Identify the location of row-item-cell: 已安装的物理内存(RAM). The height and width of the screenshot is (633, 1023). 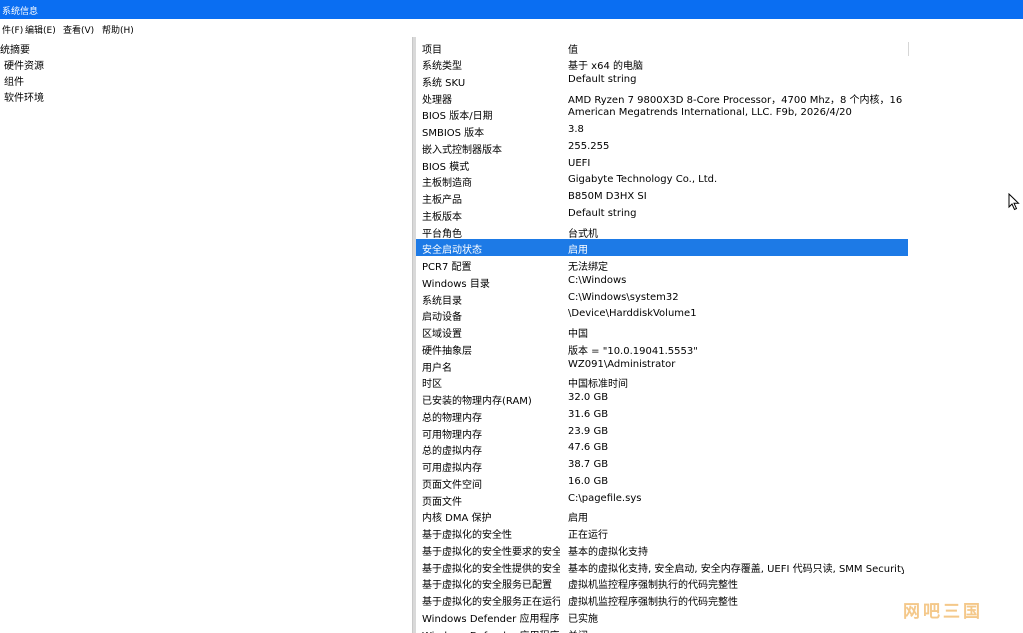
(477, 401).